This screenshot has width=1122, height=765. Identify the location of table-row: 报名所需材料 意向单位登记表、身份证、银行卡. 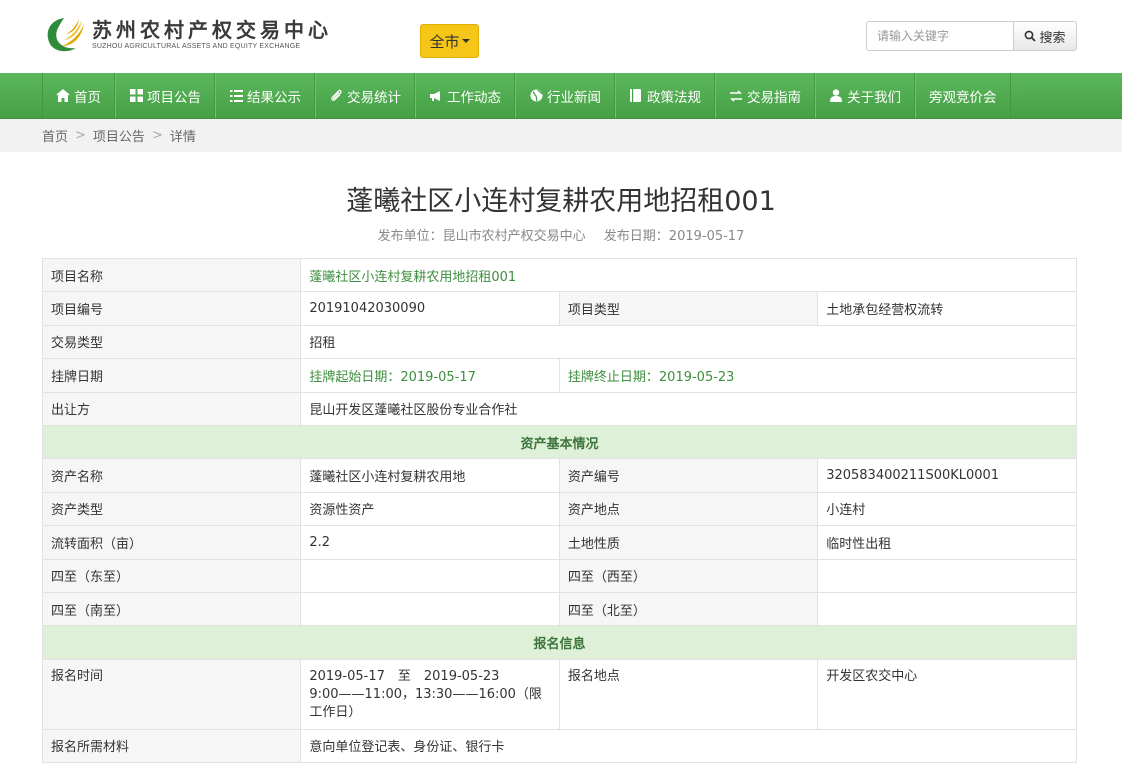
(559, 746).